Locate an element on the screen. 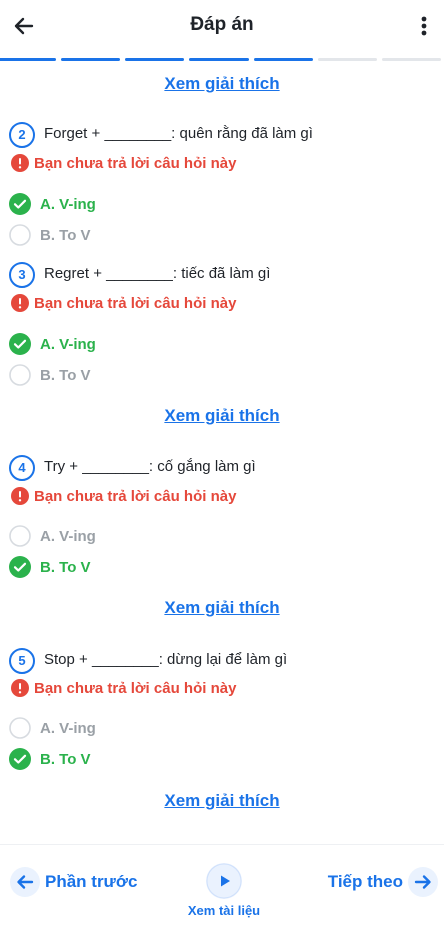 The width and height of the screenshot is (444, 928). next-button: Tiếp theo is located at coordinates (378, 883).